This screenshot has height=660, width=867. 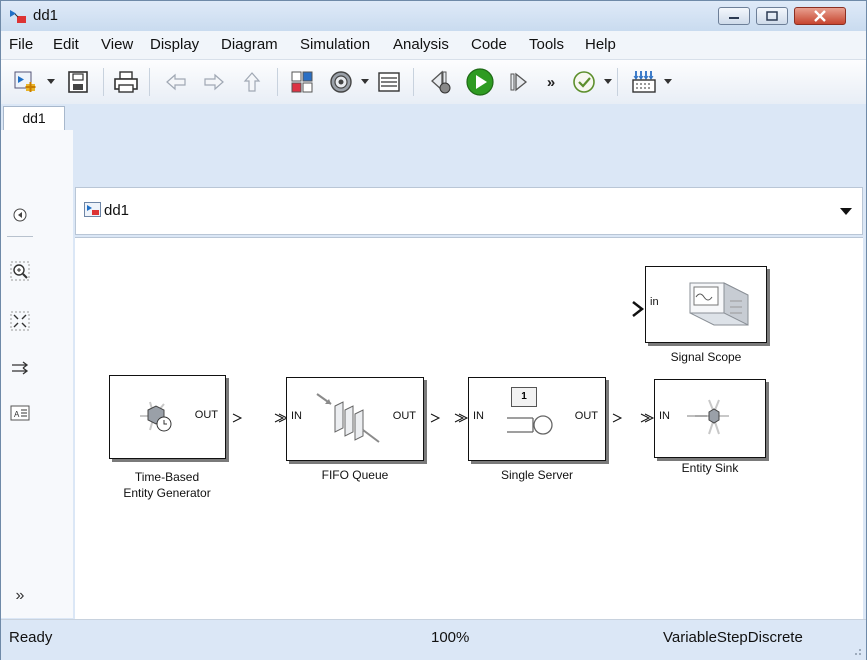 I want to click on minimize-button, so click(x=734, y=16).